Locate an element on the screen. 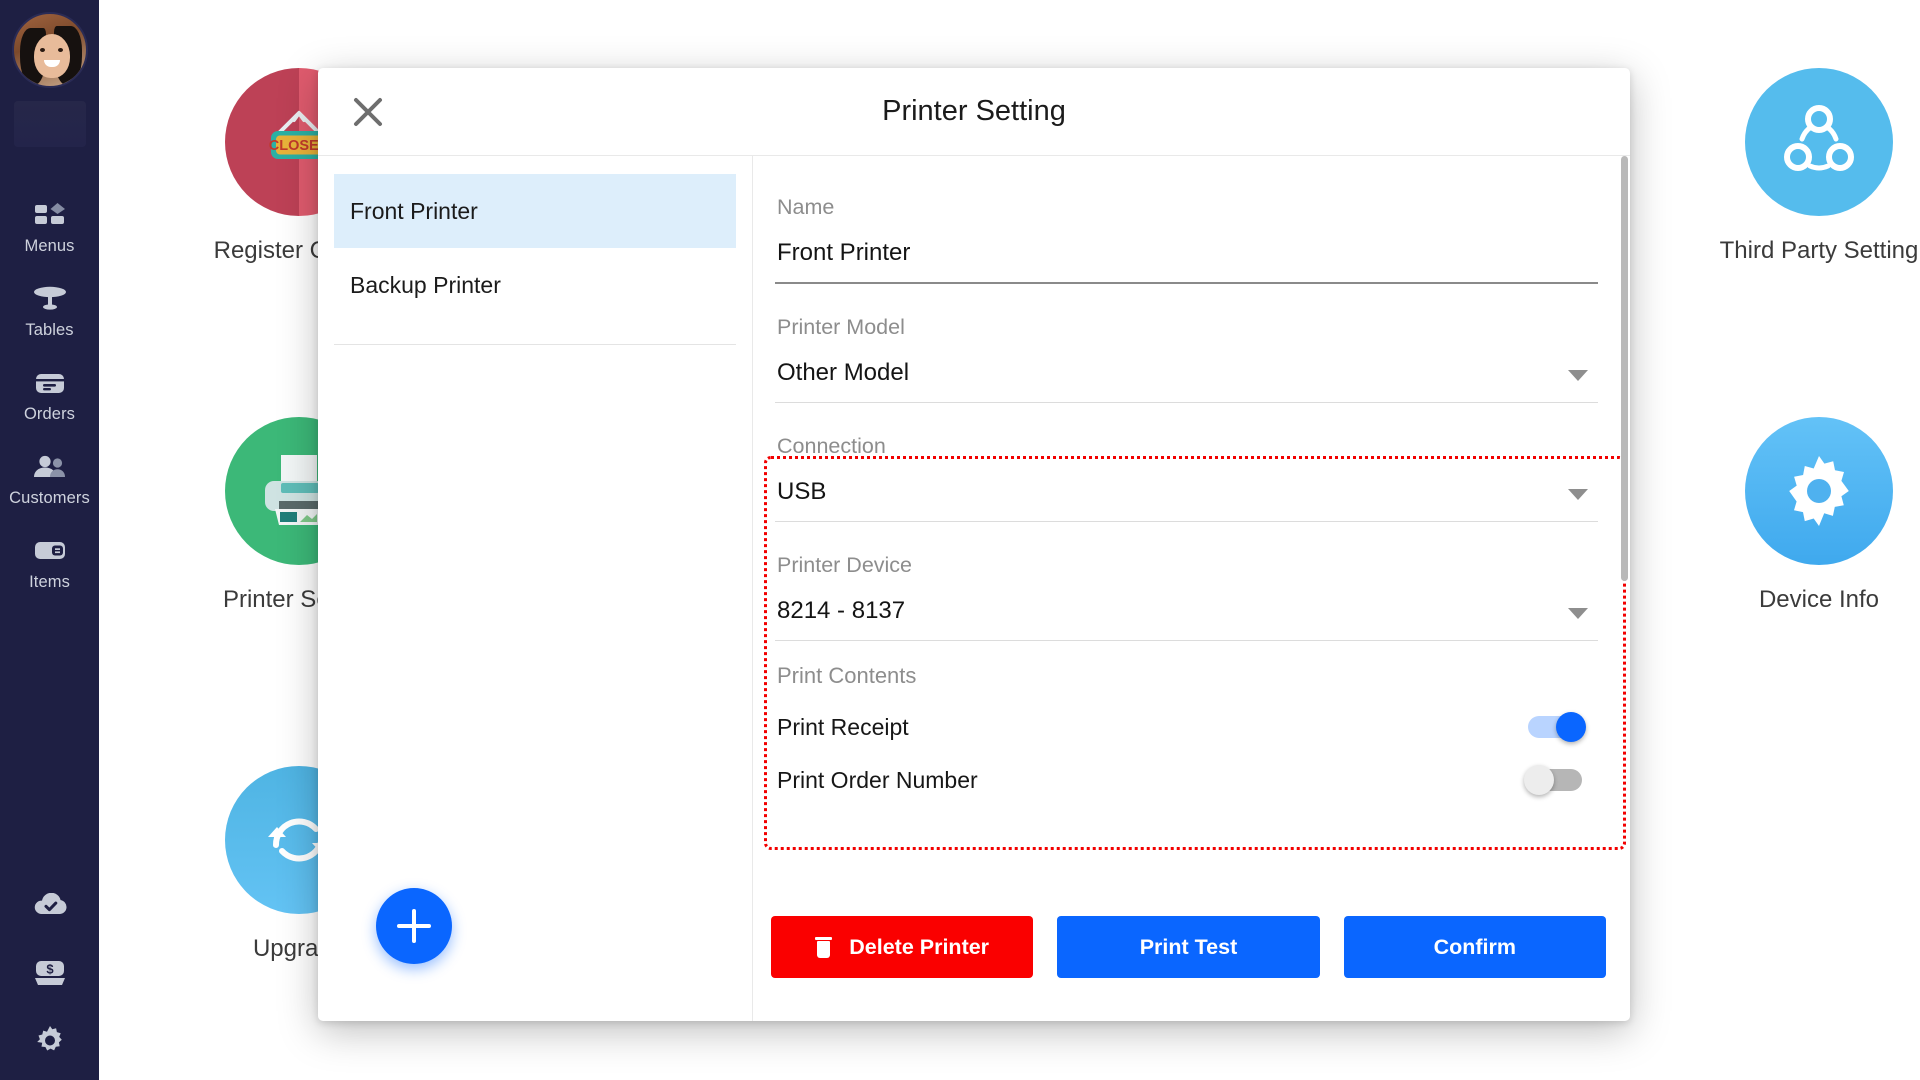 The width and height of the screenshot is (1920, 1080). printer-model-select: Other Model is located at coordinates (1186, 371).